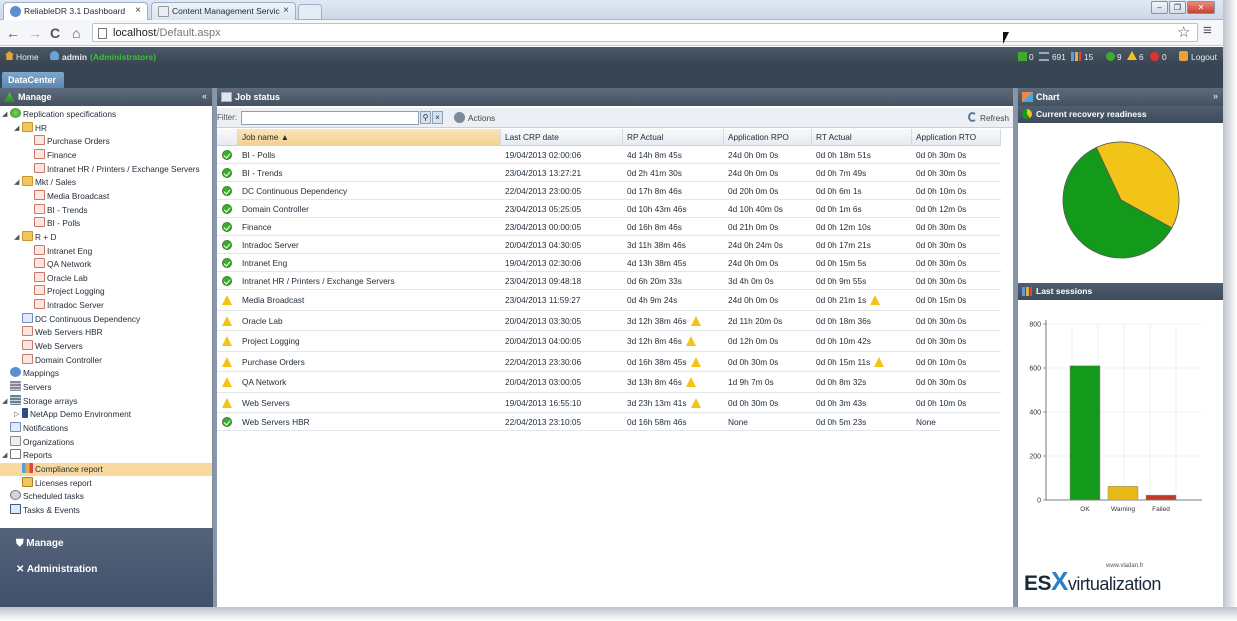  I want to click on back-icon: ←, so click(13, 33).